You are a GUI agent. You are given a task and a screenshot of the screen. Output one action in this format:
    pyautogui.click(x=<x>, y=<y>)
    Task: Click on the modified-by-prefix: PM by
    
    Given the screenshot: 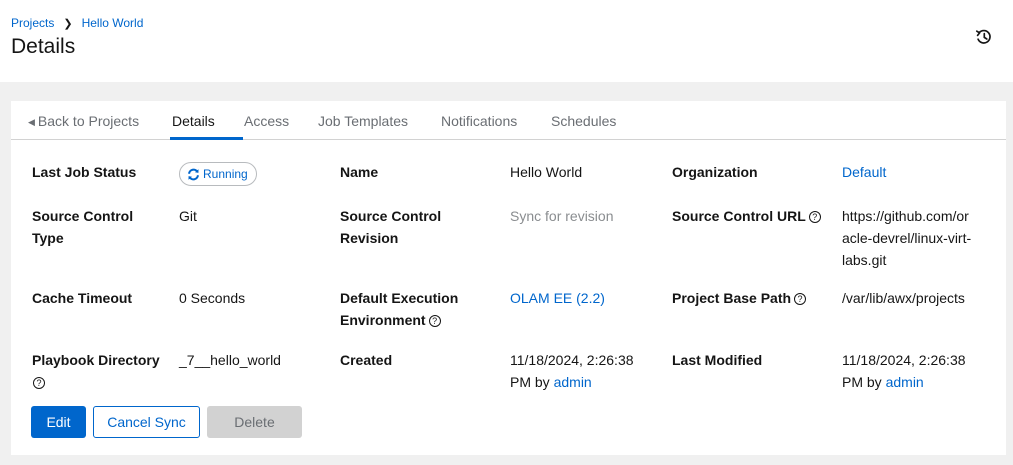 What is the action you would take?
    pyautogui.click(x=862, y=382)
    